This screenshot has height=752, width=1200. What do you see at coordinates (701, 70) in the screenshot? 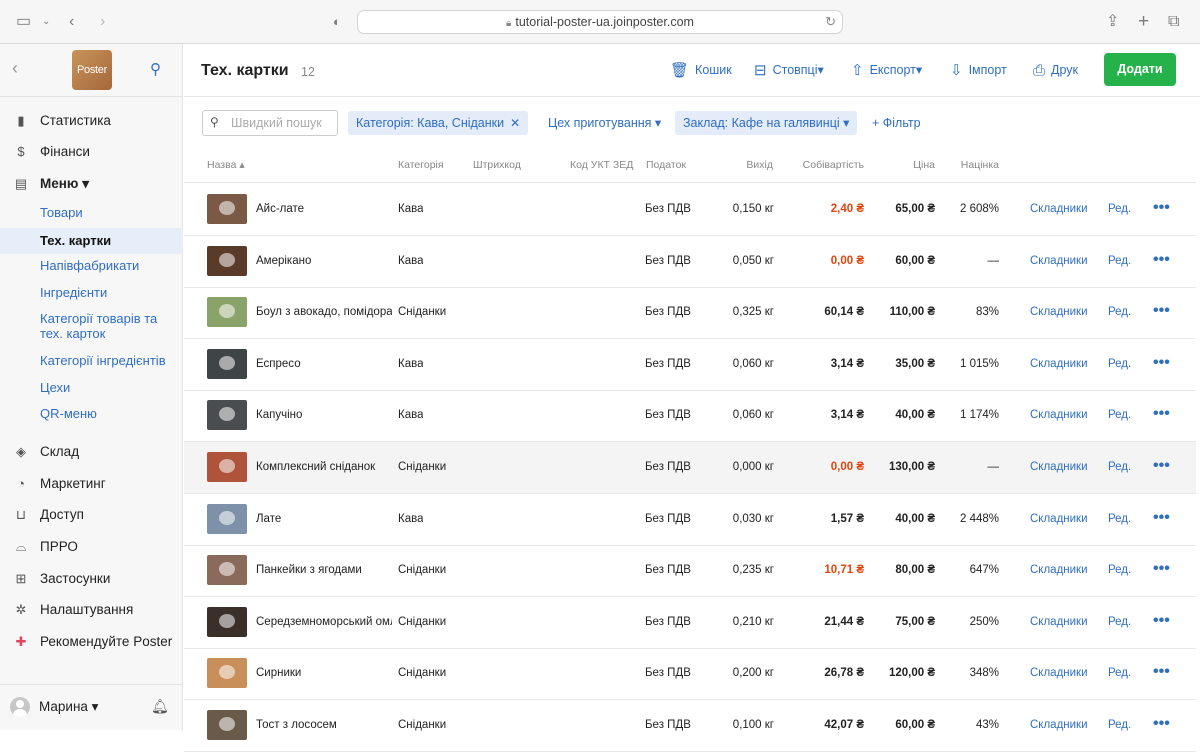
I see `trash-button: 🗑︎ Кошик` at bounding box center [701, 70].